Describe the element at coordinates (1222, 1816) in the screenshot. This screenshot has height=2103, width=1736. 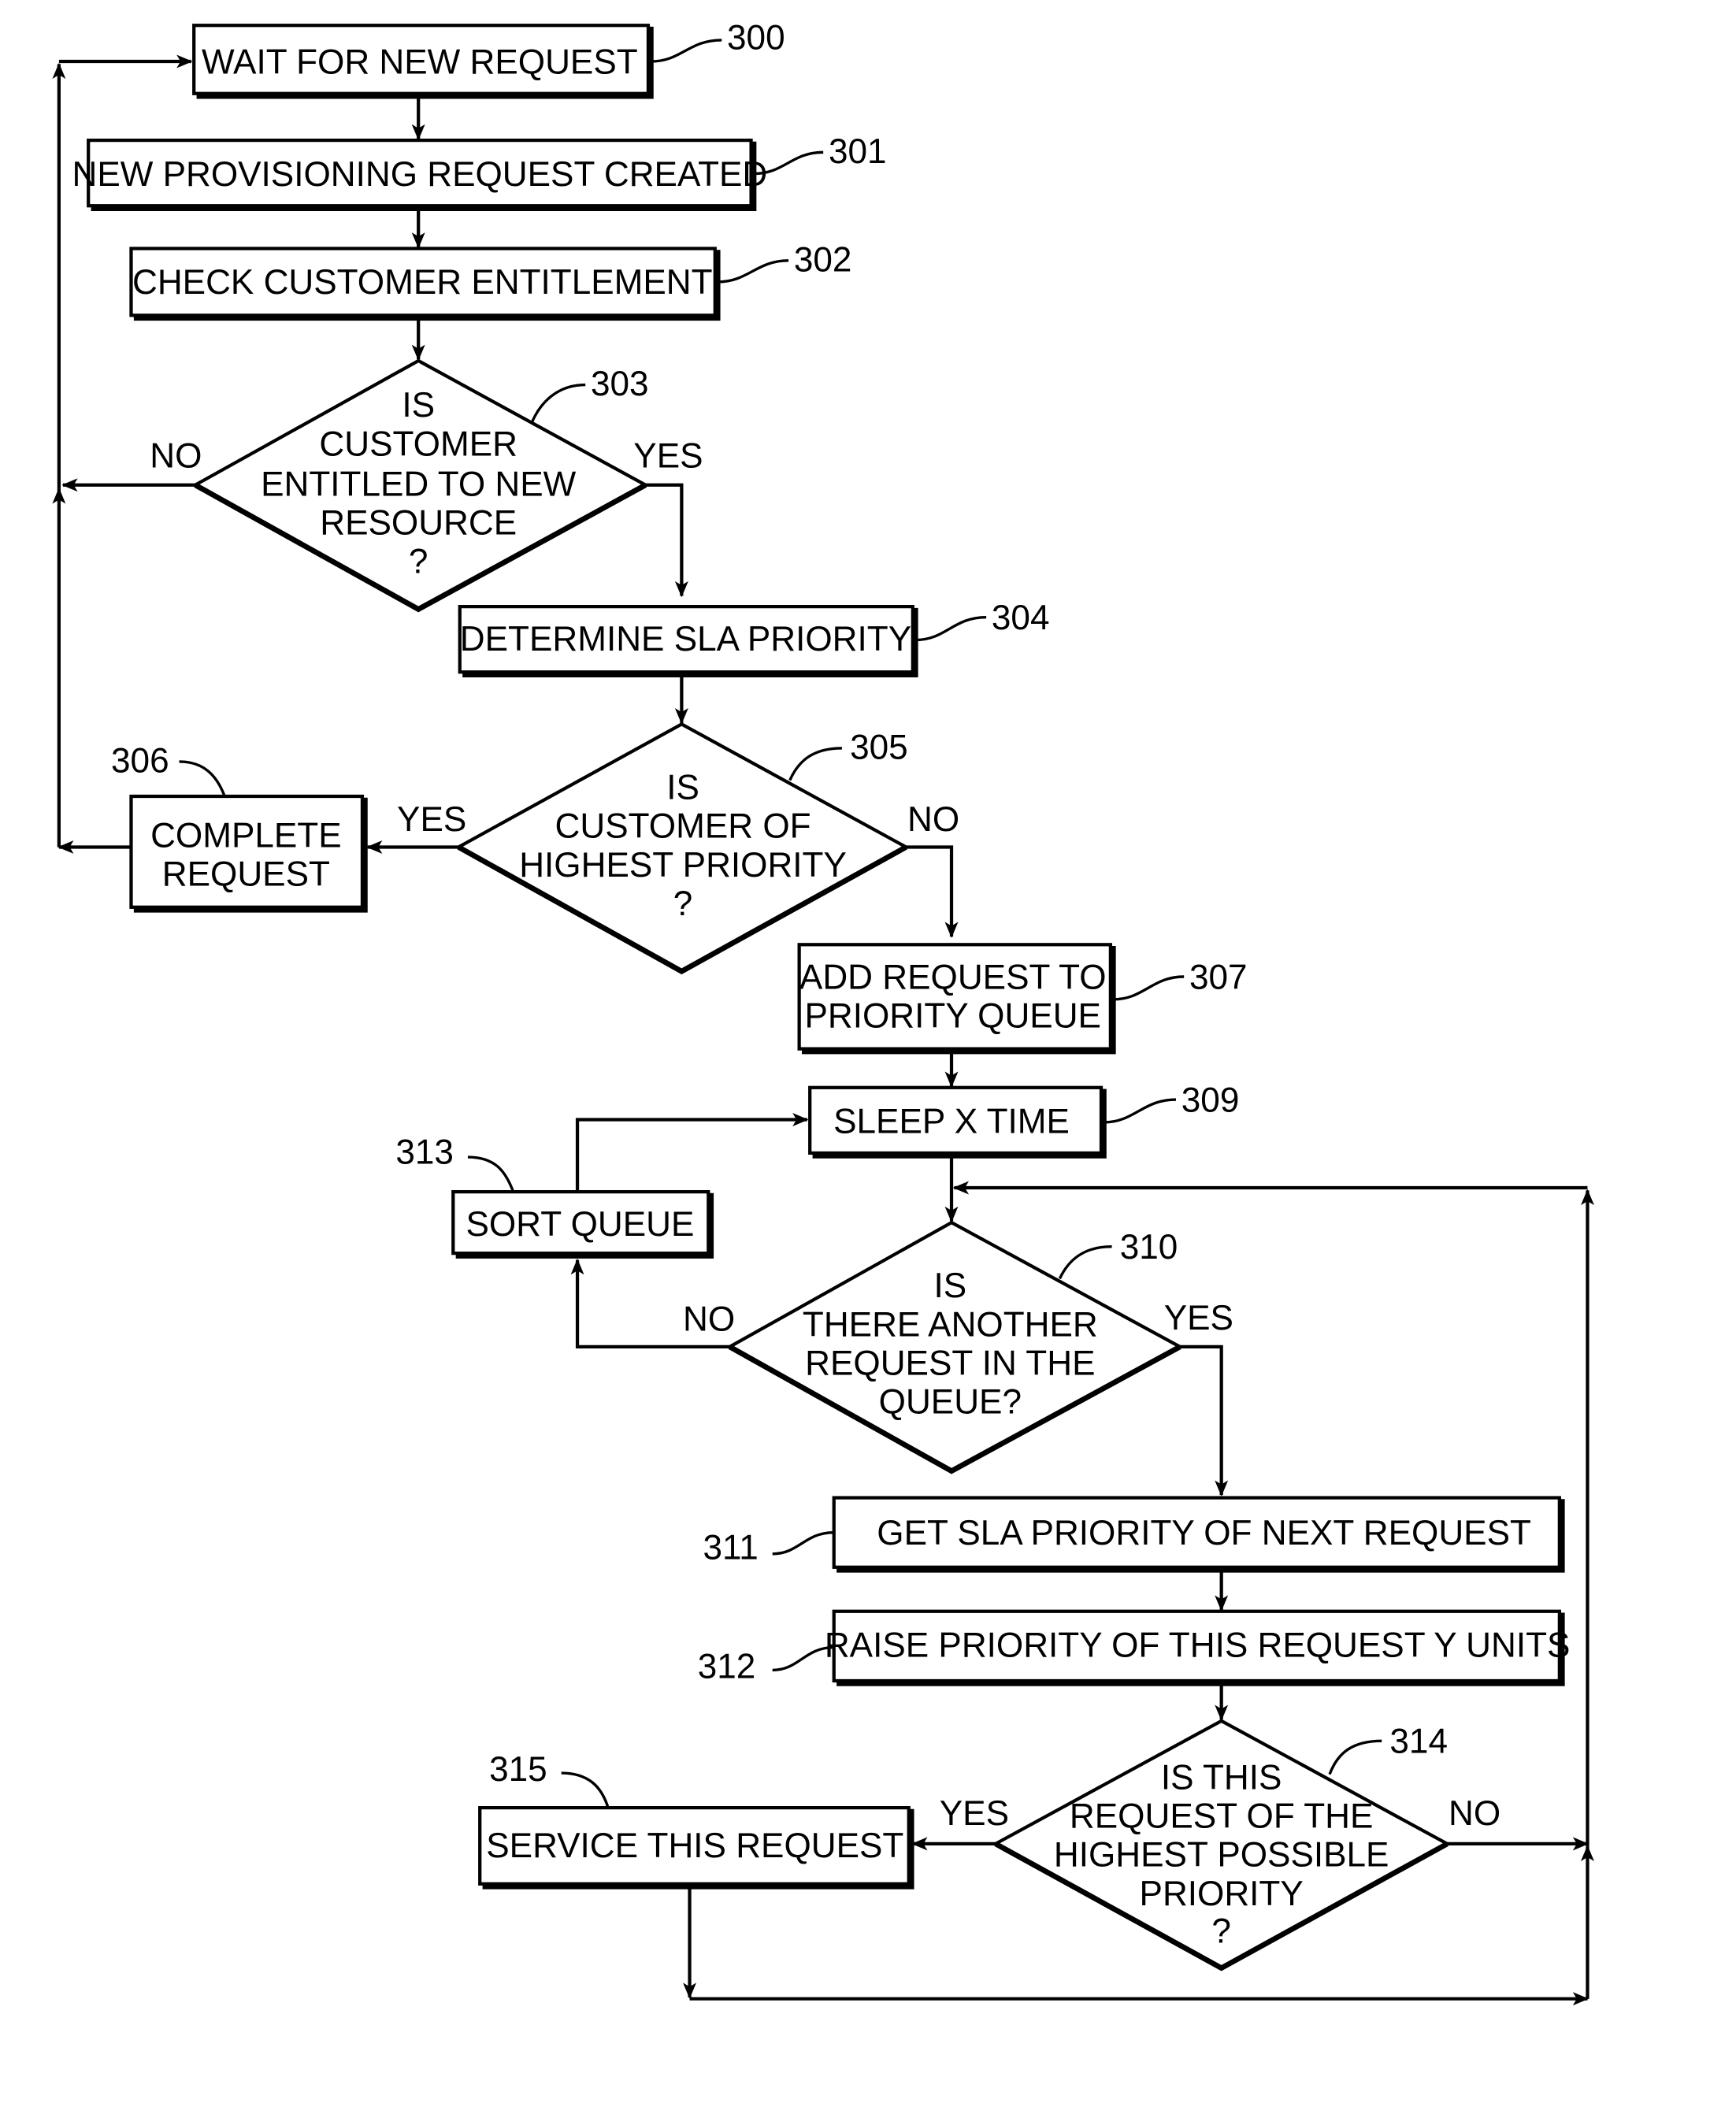
I see `decision-314-line-2: REQUEST OF THE` at that location.